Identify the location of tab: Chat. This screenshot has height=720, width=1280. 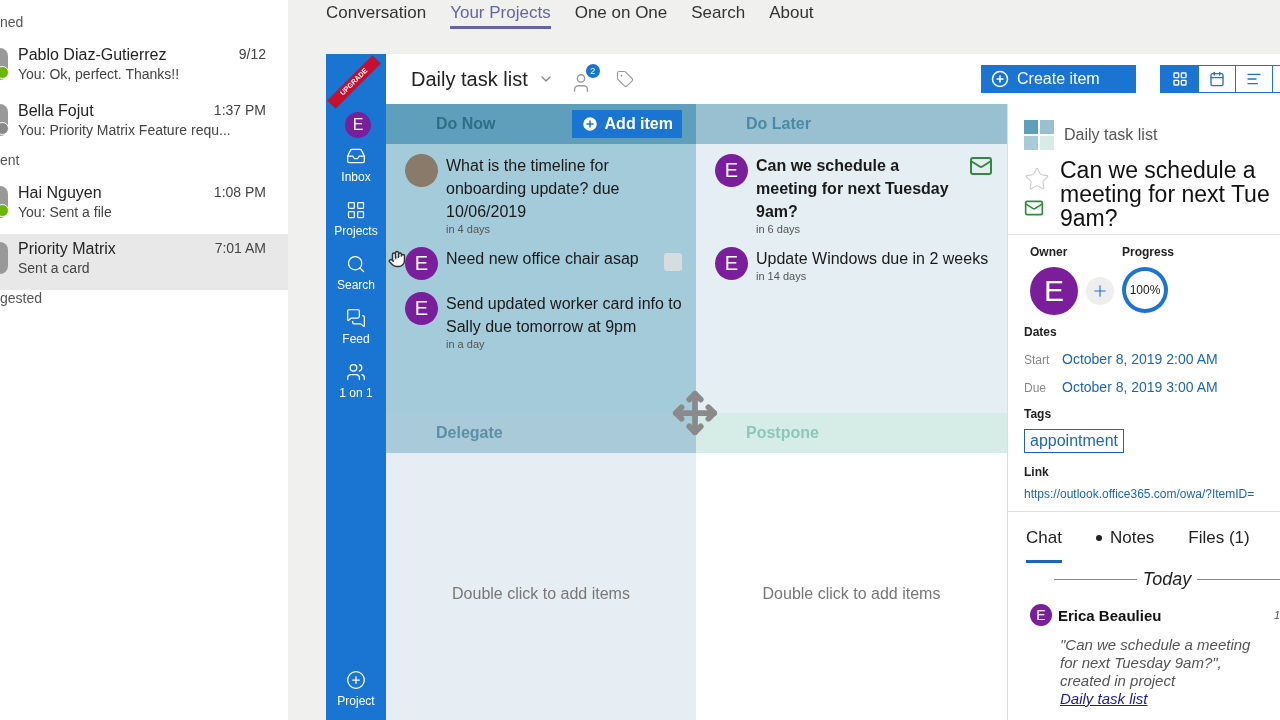
(1044, 545).